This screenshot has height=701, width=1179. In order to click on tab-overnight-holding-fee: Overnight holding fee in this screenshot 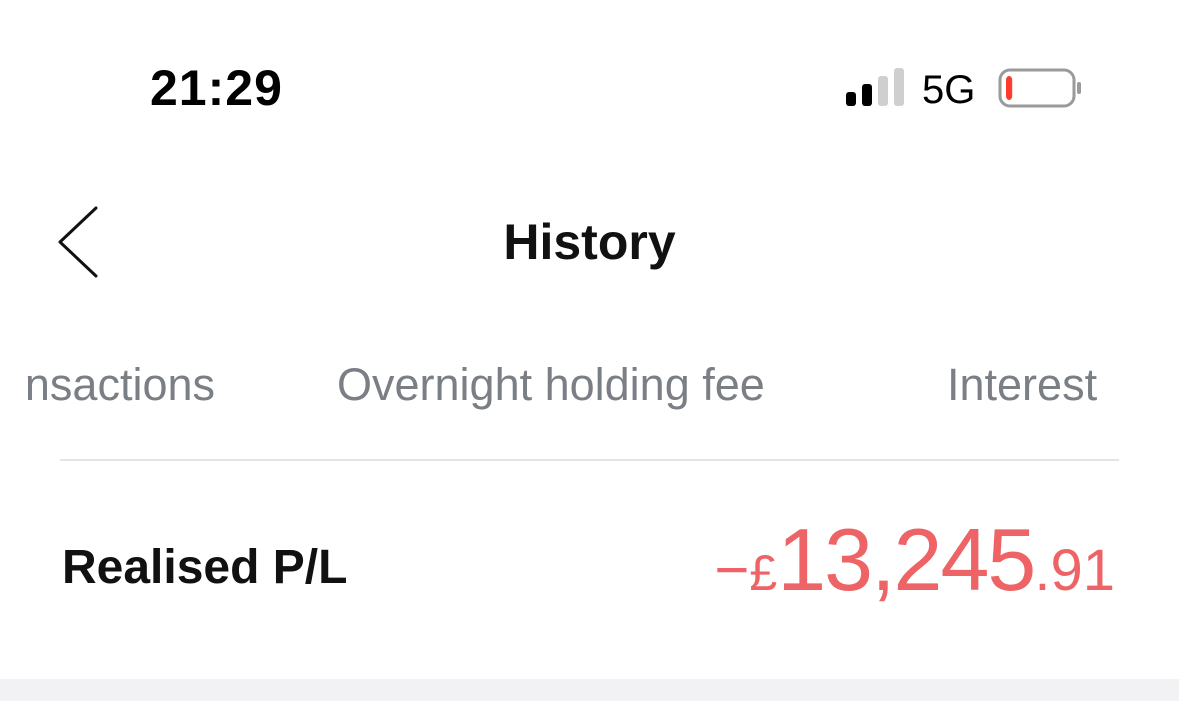, I will do `click(551, 385)`.